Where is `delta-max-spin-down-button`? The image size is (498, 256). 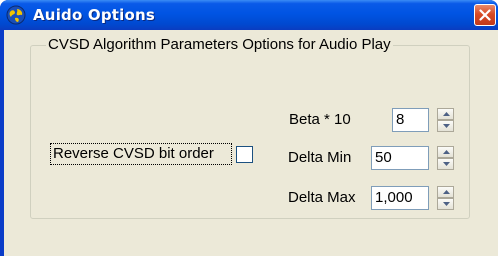
delta-max-spin-down-button is located at coordinates (445, 204).